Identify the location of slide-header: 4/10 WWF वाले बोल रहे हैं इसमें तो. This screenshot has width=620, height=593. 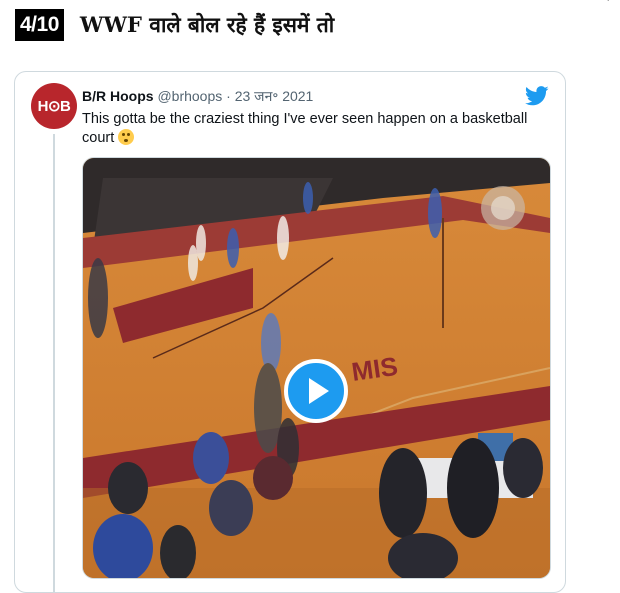
(174, 25).